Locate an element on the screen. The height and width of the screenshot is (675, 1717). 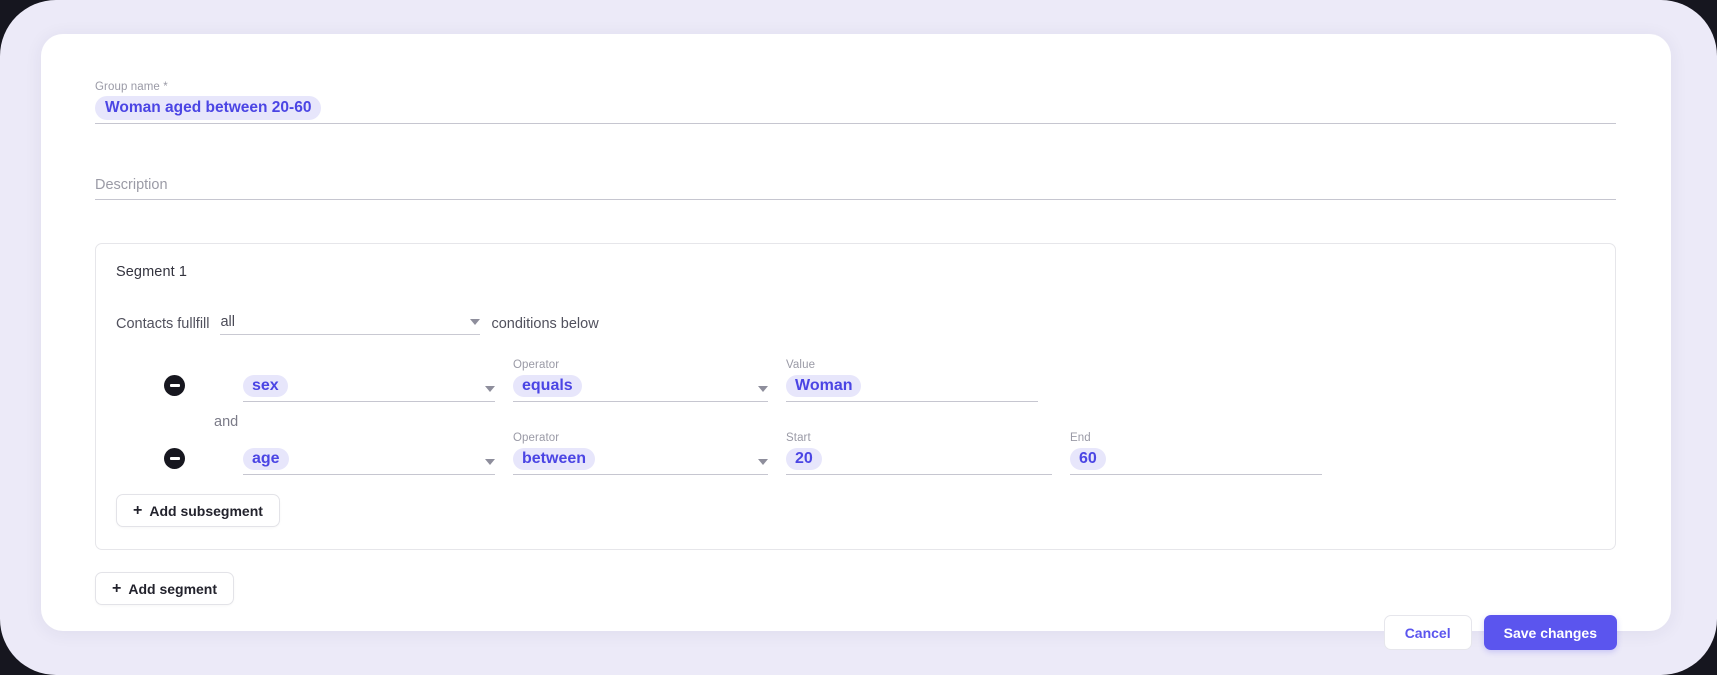
fulfill-select-value: all is located at coordinates (227, 322).